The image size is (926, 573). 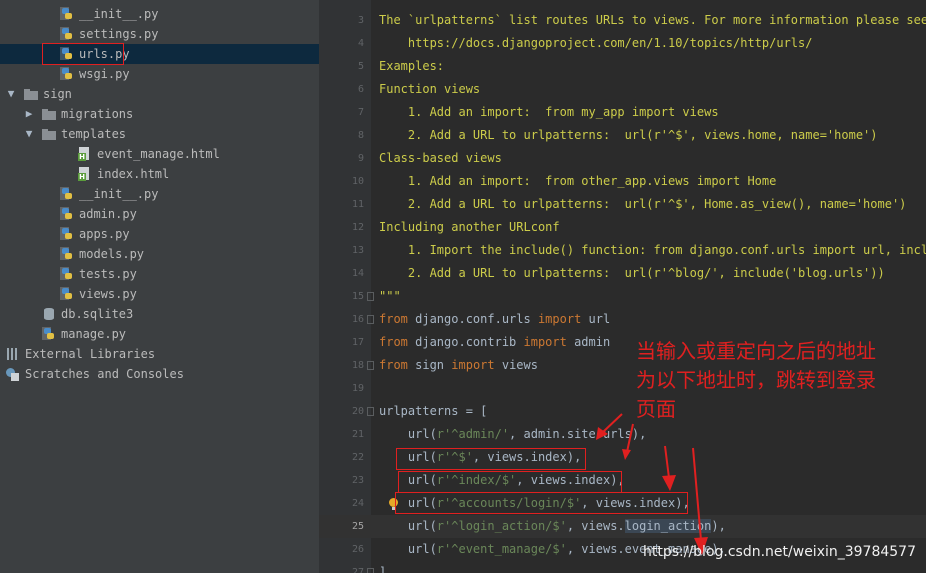 I want to click on code-token: url, so click(x=596, y=319).